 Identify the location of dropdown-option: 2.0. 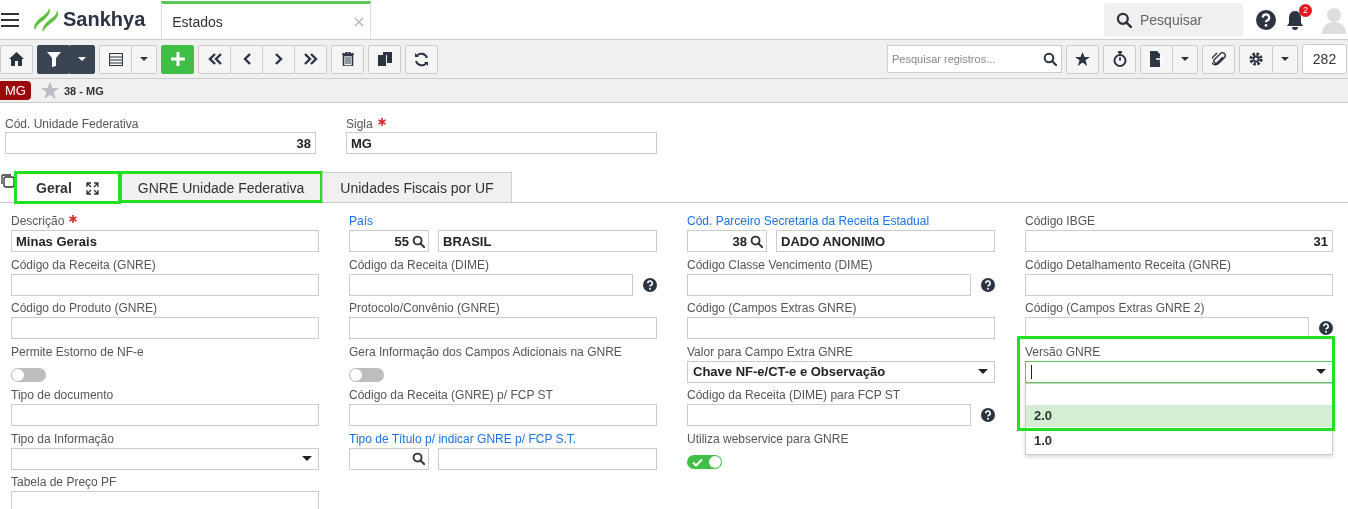
(1179, 415).